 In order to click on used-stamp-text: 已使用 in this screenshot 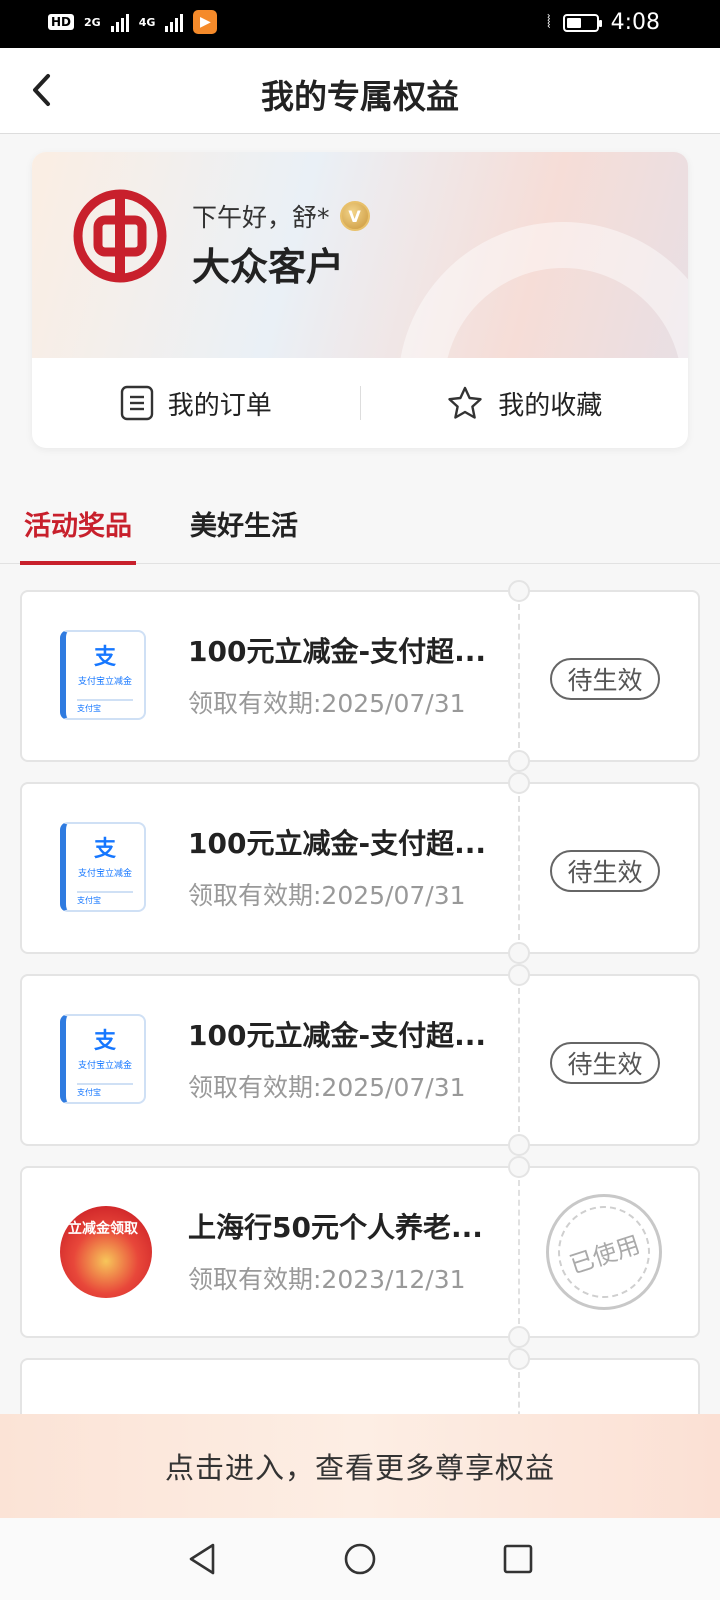, I will do `click(604, 1252)`.